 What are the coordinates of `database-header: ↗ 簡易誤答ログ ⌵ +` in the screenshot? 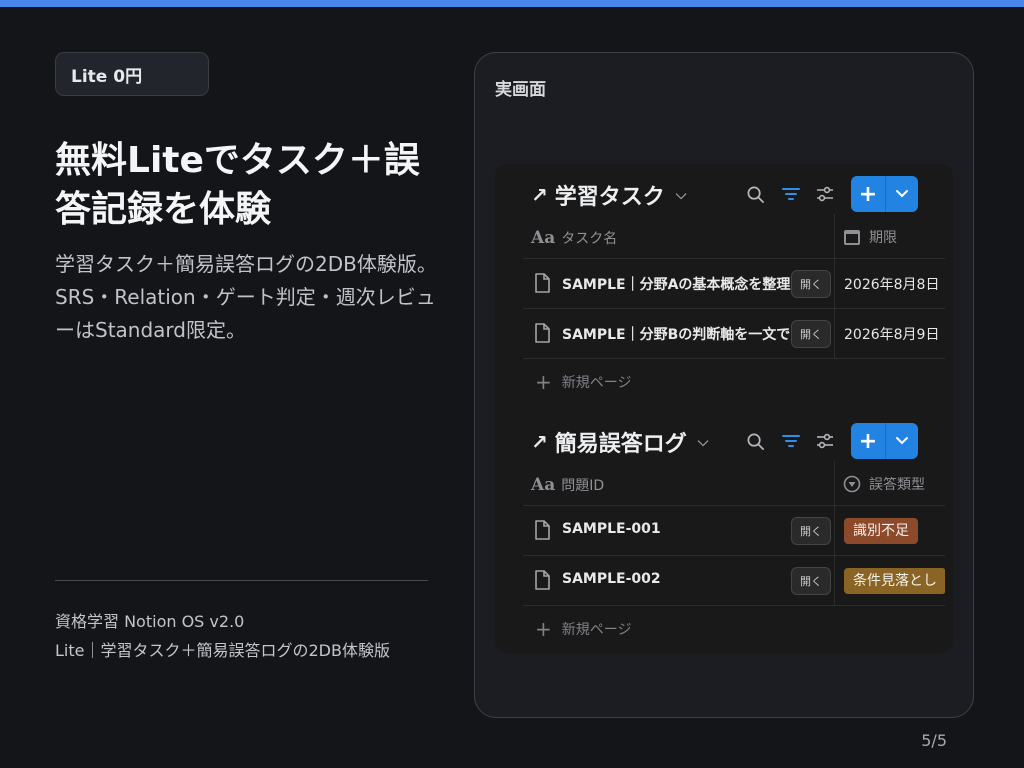 It's located at (734, 442).